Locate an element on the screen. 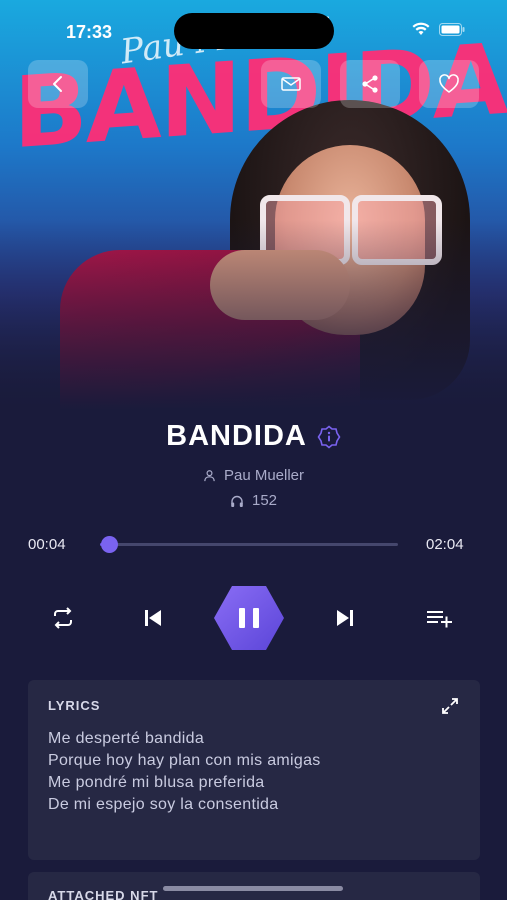 The width and height of the screenshot is (507, 900). favorite-button is located at coordinates (449, 84).